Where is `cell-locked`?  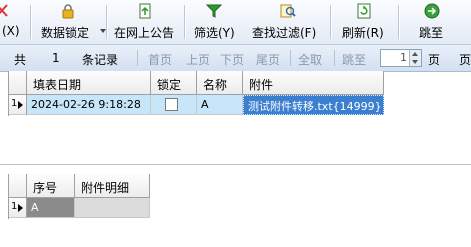
cell-locked is located at coordinates (174, 105).